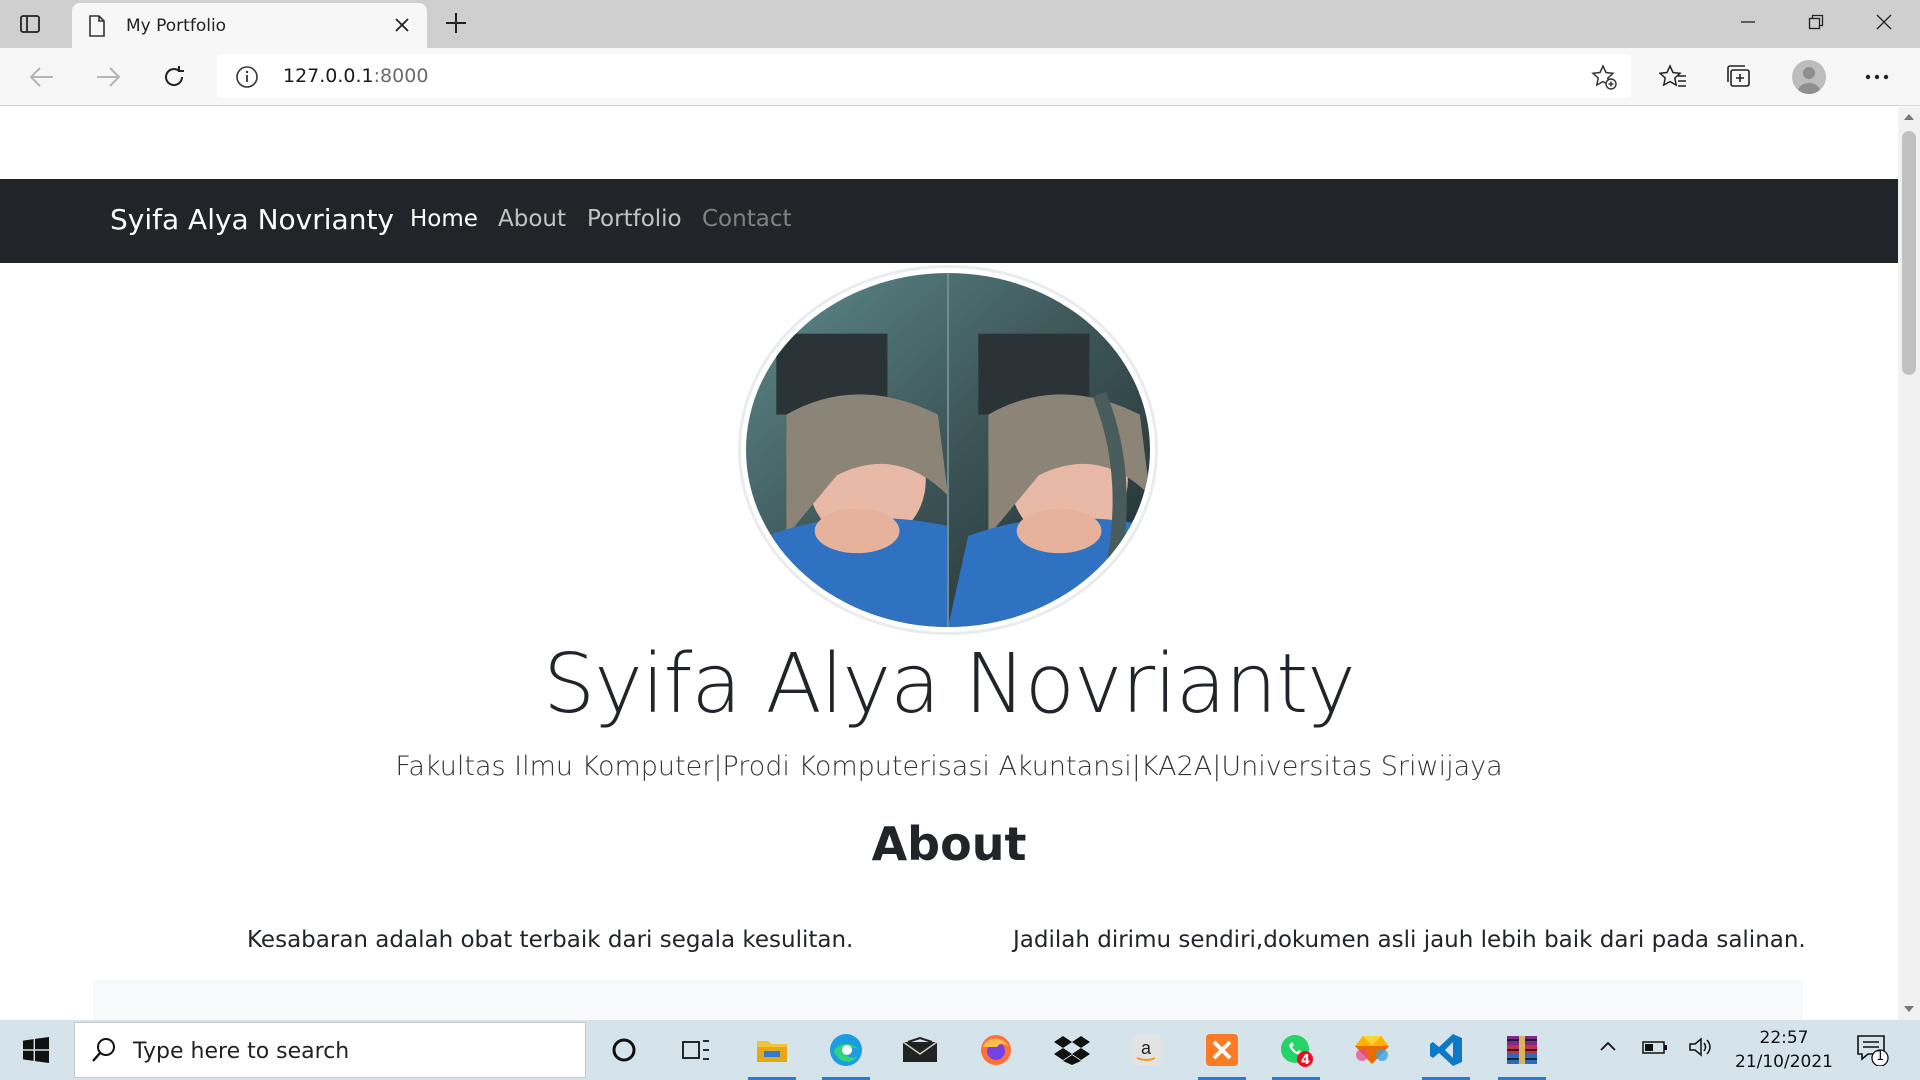  I want to click on volume-icon, so click(1701, 1049).